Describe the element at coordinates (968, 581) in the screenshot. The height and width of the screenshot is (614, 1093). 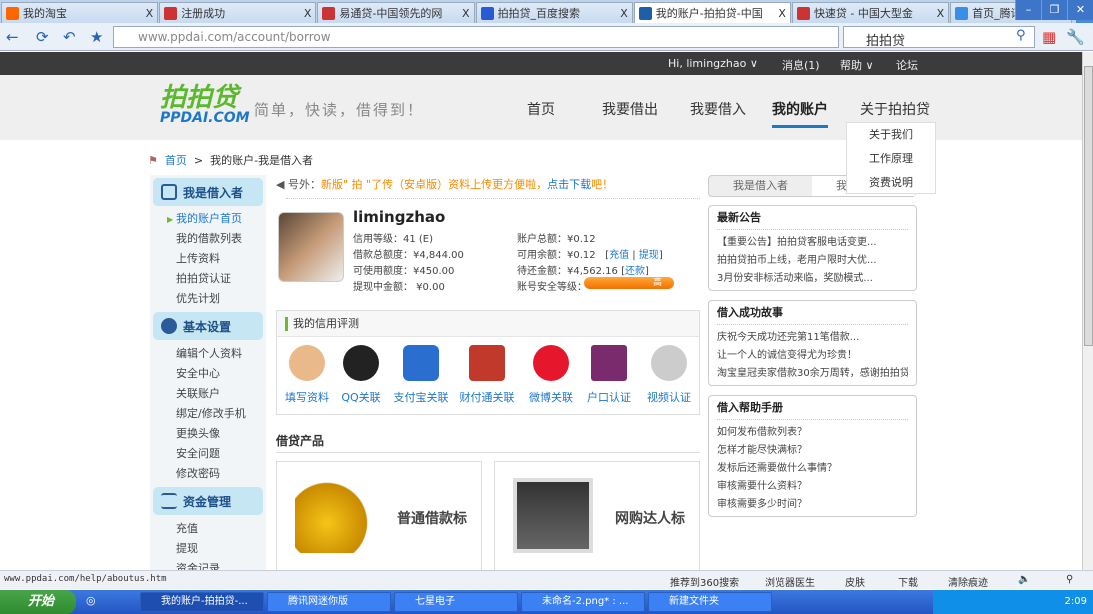
I see `clear-history-button: 清除痕迹` at that location.